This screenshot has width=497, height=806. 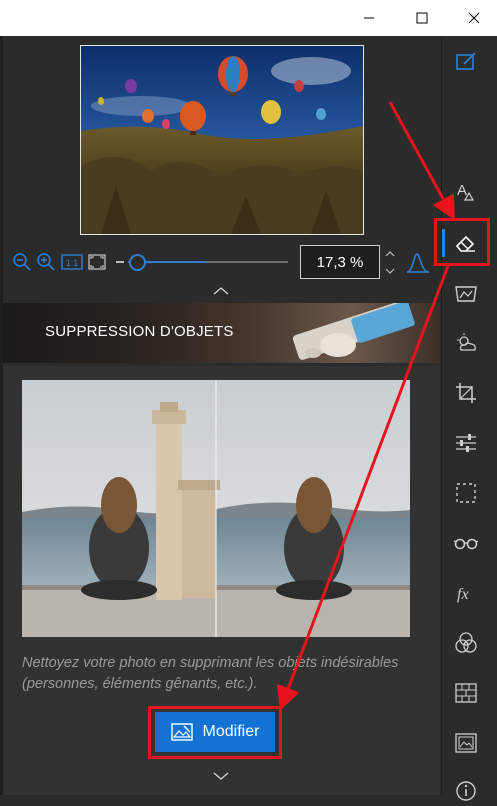 What do you see at coordinates (421, 161) in the screenshot?
I see `arrow-to-eraser` at bounding box center [421, 161].